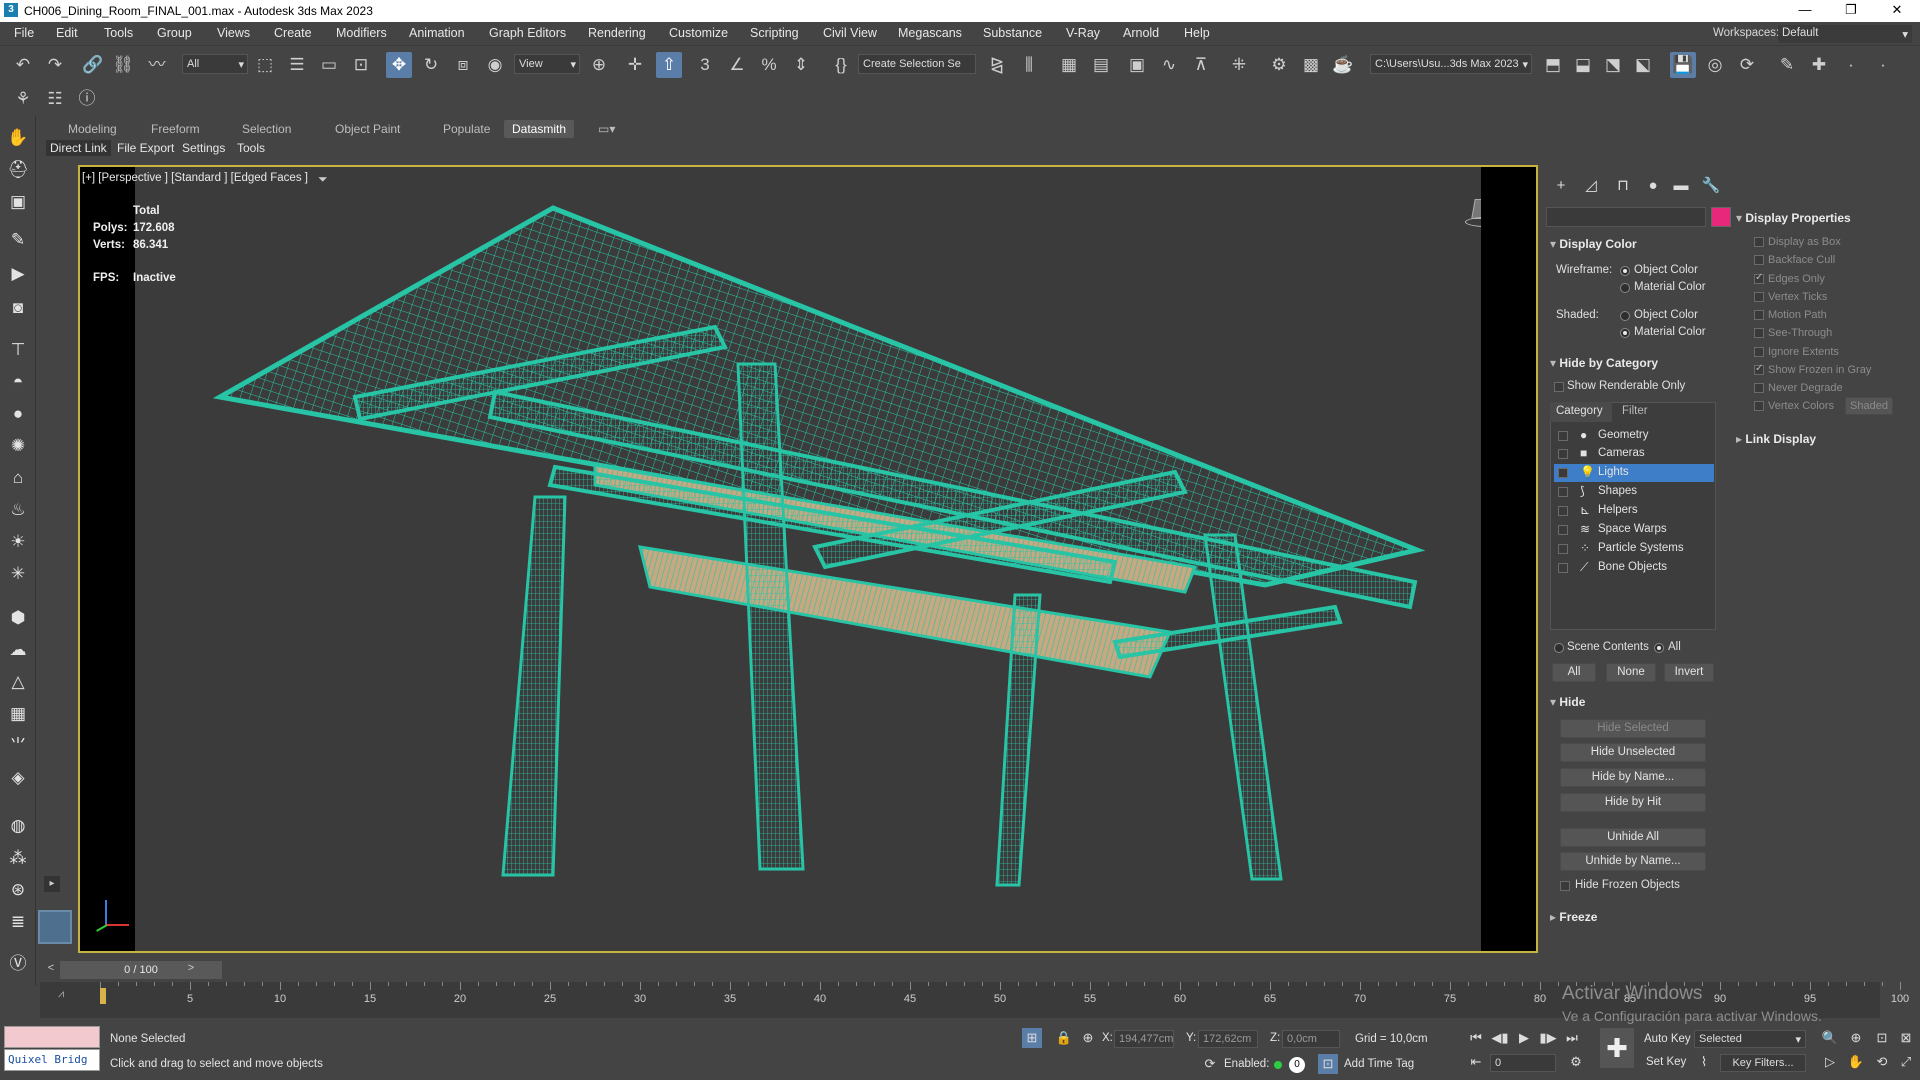  What do you see at coordinates (1476, 1062) in the screenshot?
I see `key-mode-toggle-icon: ⇤` at bounding box center [1476, 1062].